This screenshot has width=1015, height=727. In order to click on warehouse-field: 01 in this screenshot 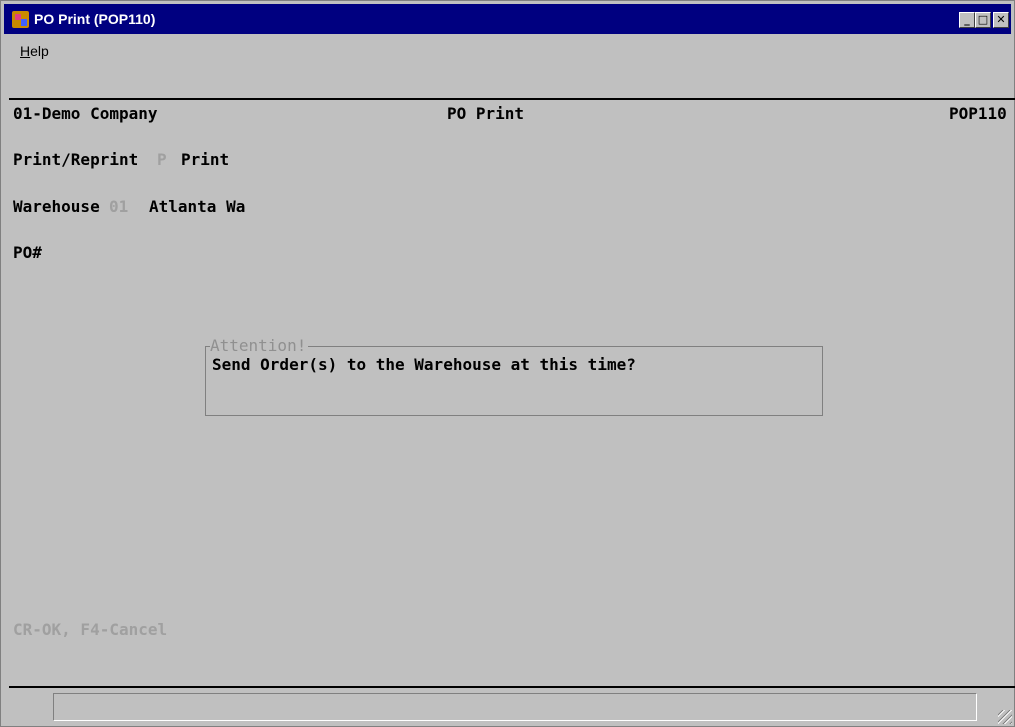, I will do `click(118, 206)`.